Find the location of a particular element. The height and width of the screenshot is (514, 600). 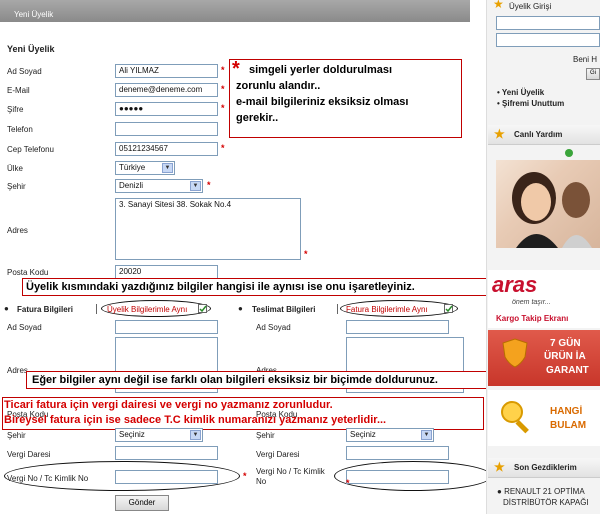

cep-input: 05121234567 is located at coordinates (166, 149).